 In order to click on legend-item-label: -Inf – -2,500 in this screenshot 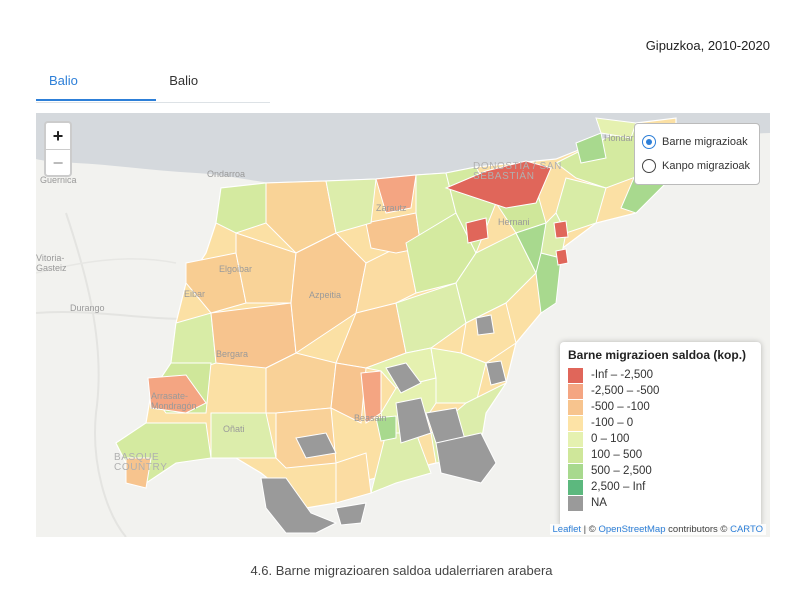, I will do `click(622, 375)`.